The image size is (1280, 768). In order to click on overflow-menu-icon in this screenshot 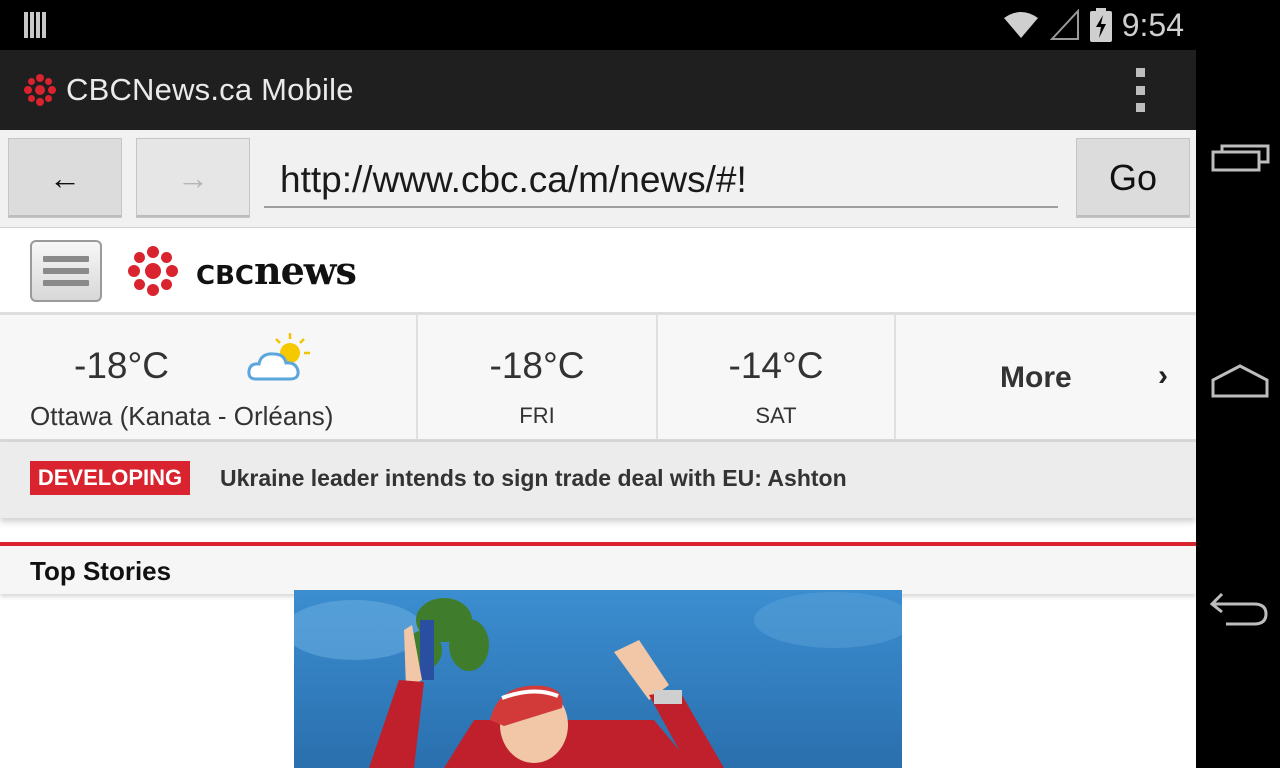, I will do `click(1140, 90)`.